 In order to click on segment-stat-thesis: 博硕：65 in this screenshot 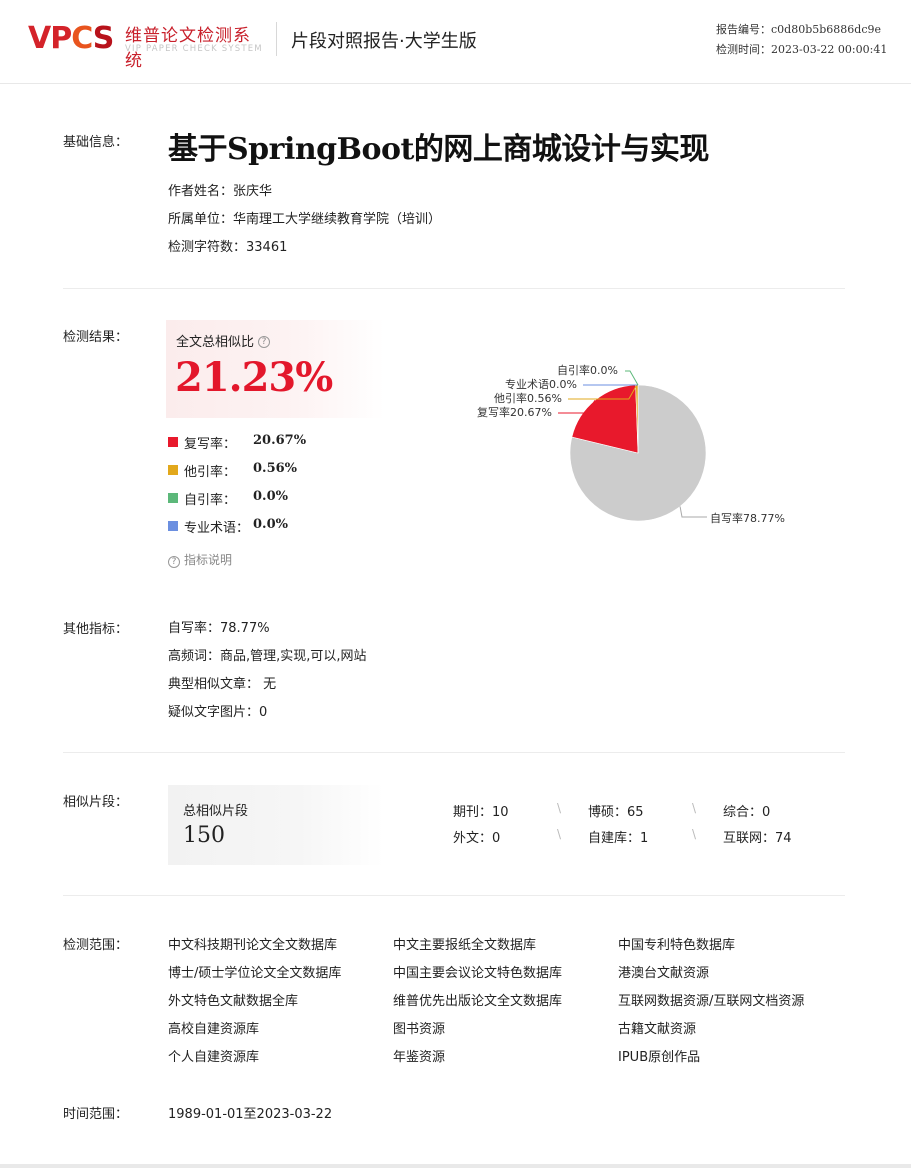, I will do `click(616, 812)`.